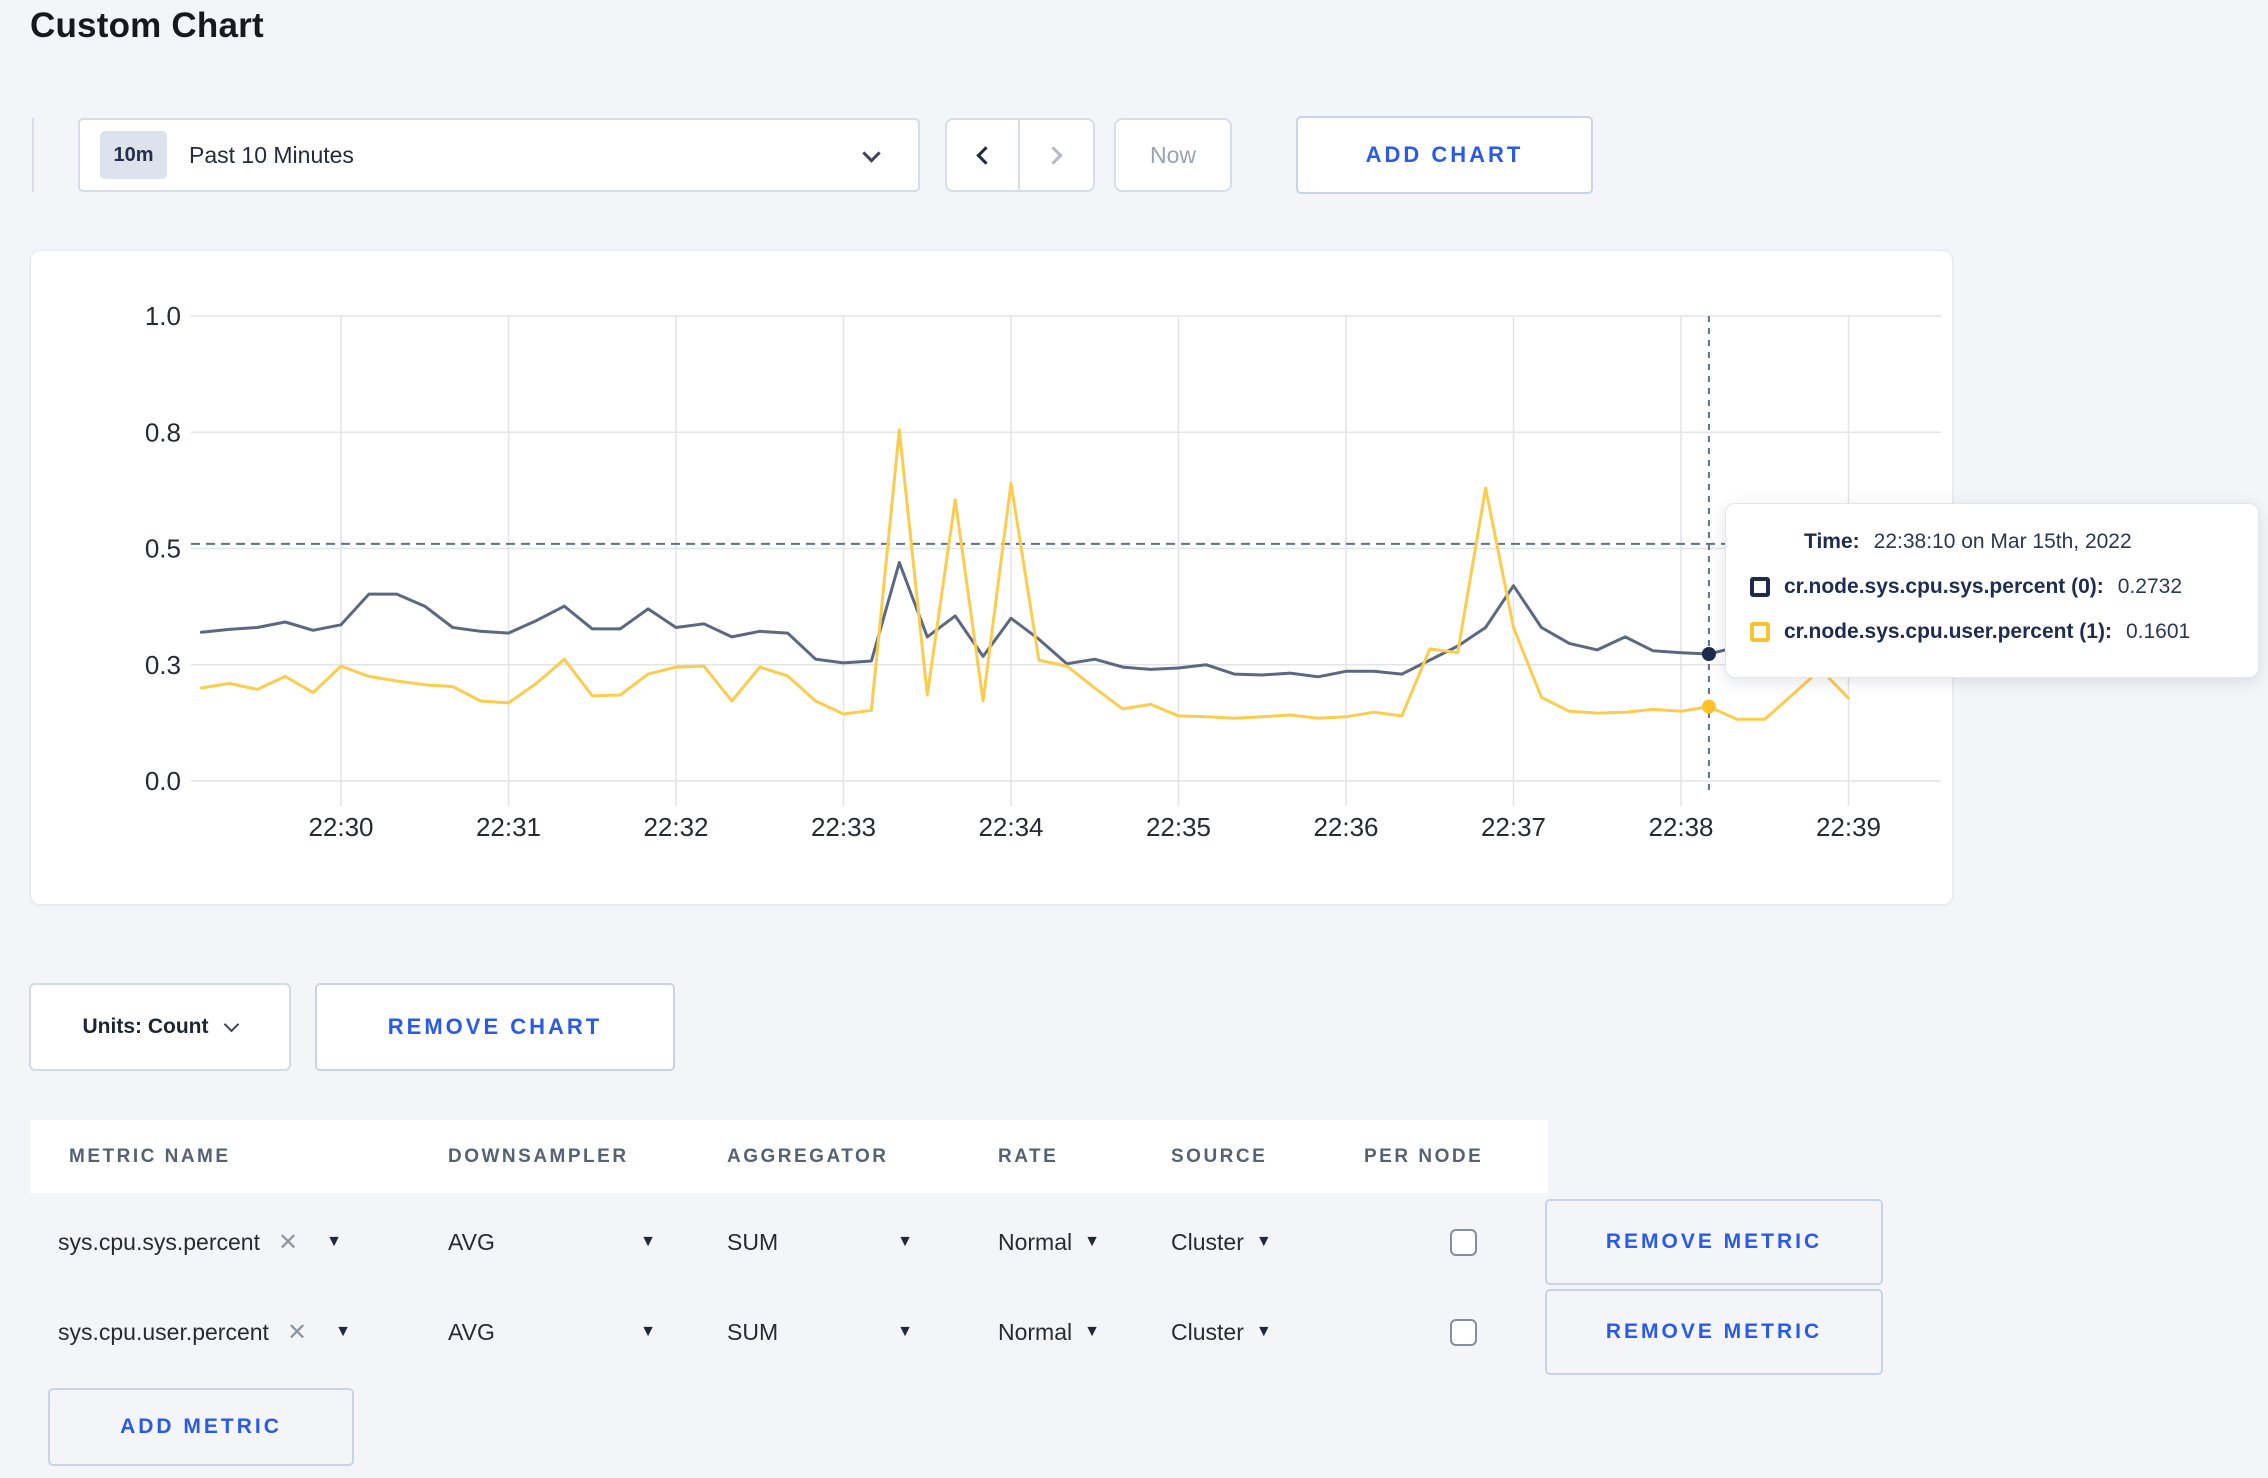 The width and height of the screenshot is (2268, 1478). What do you see at coordinates (1444, 155) in the screenshot?
I see `add-chart-button: ADD CHART` at bounding box center [1444, 155].